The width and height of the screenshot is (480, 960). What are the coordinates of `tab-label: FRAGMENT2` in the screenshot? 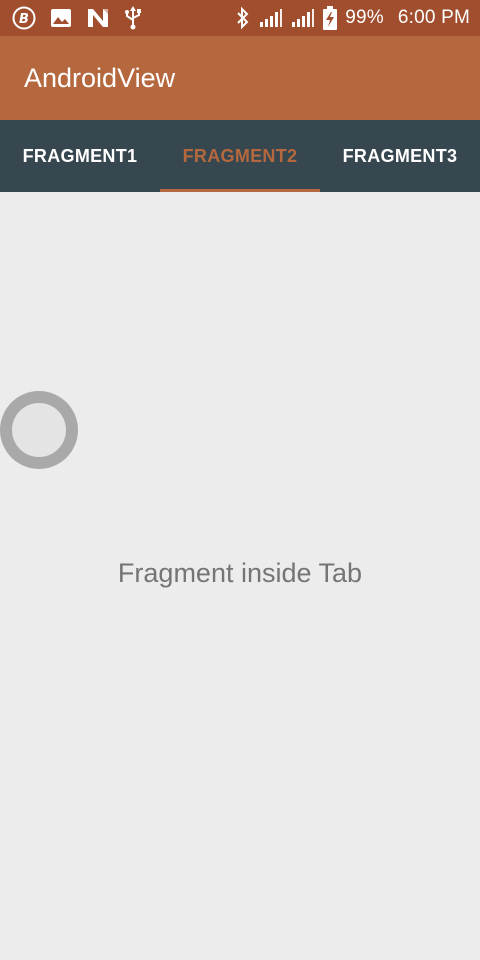 It's located at (240, 155).